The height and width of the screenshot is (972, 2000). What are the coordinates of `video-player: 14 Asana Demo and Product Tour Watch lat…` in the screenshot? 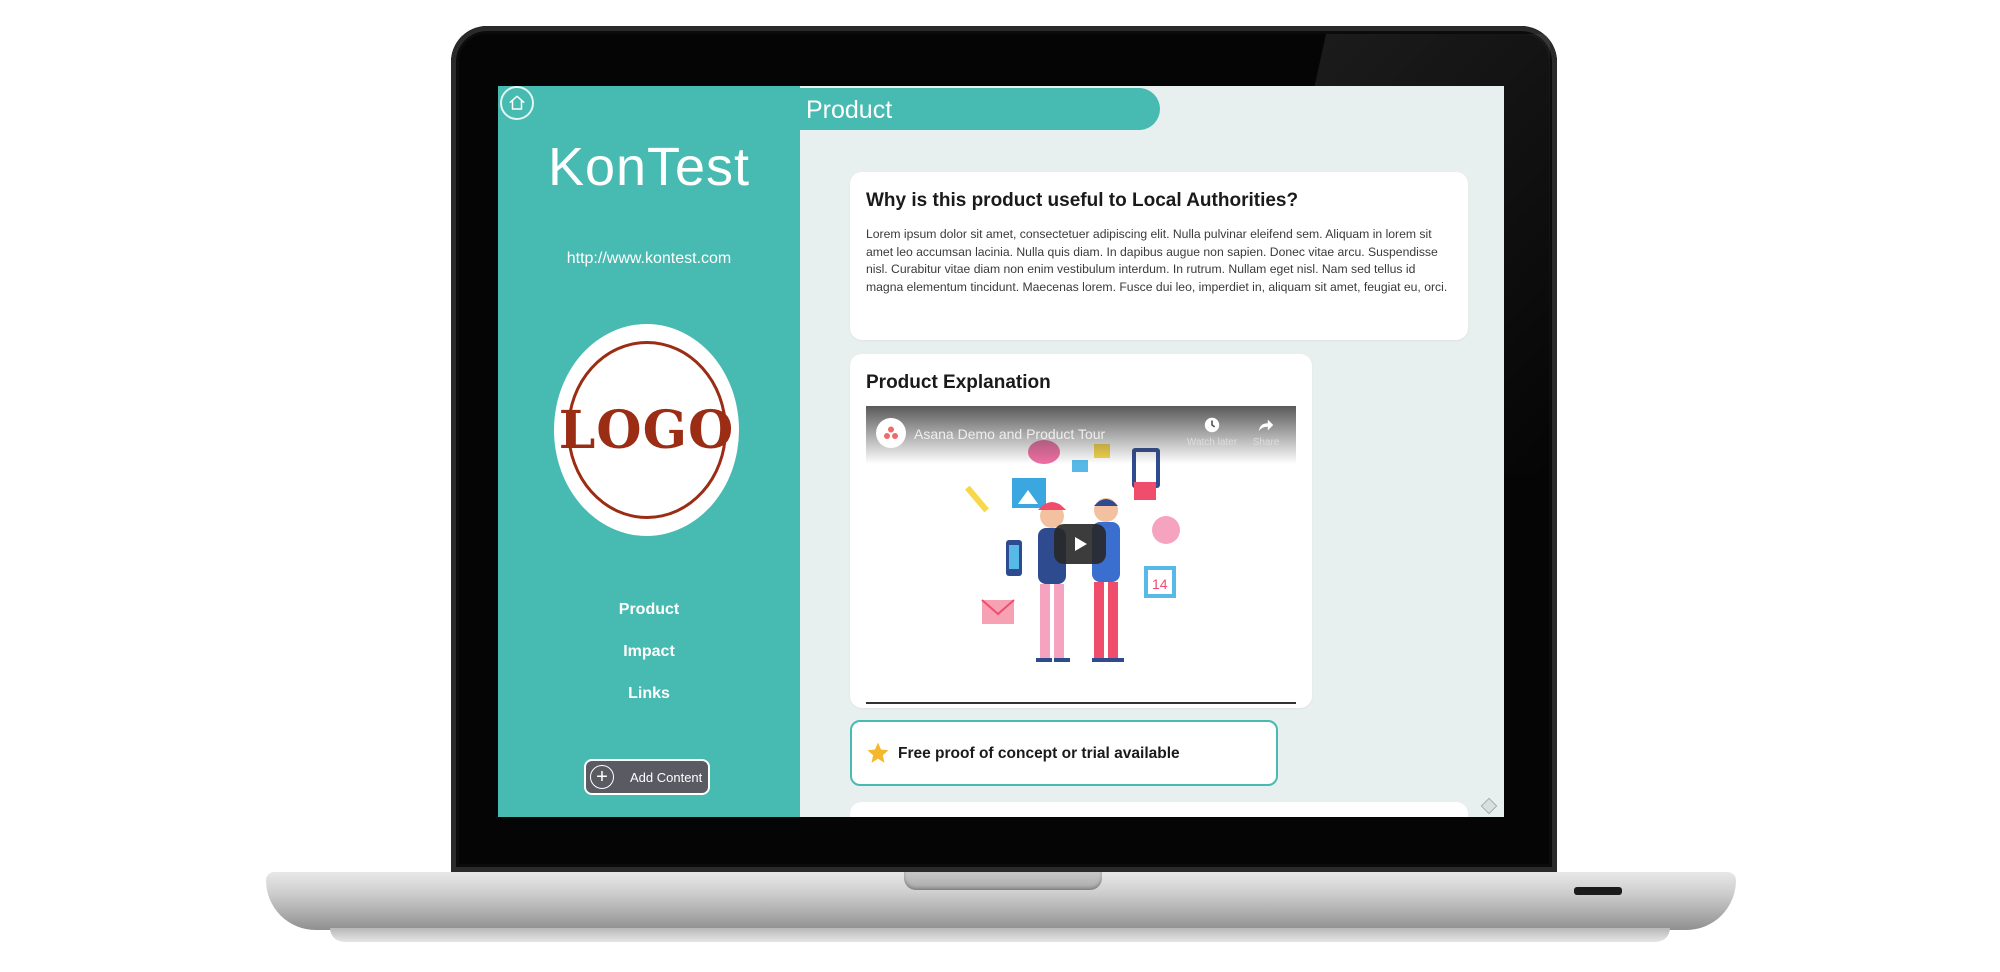 It's located at (1081, 546).